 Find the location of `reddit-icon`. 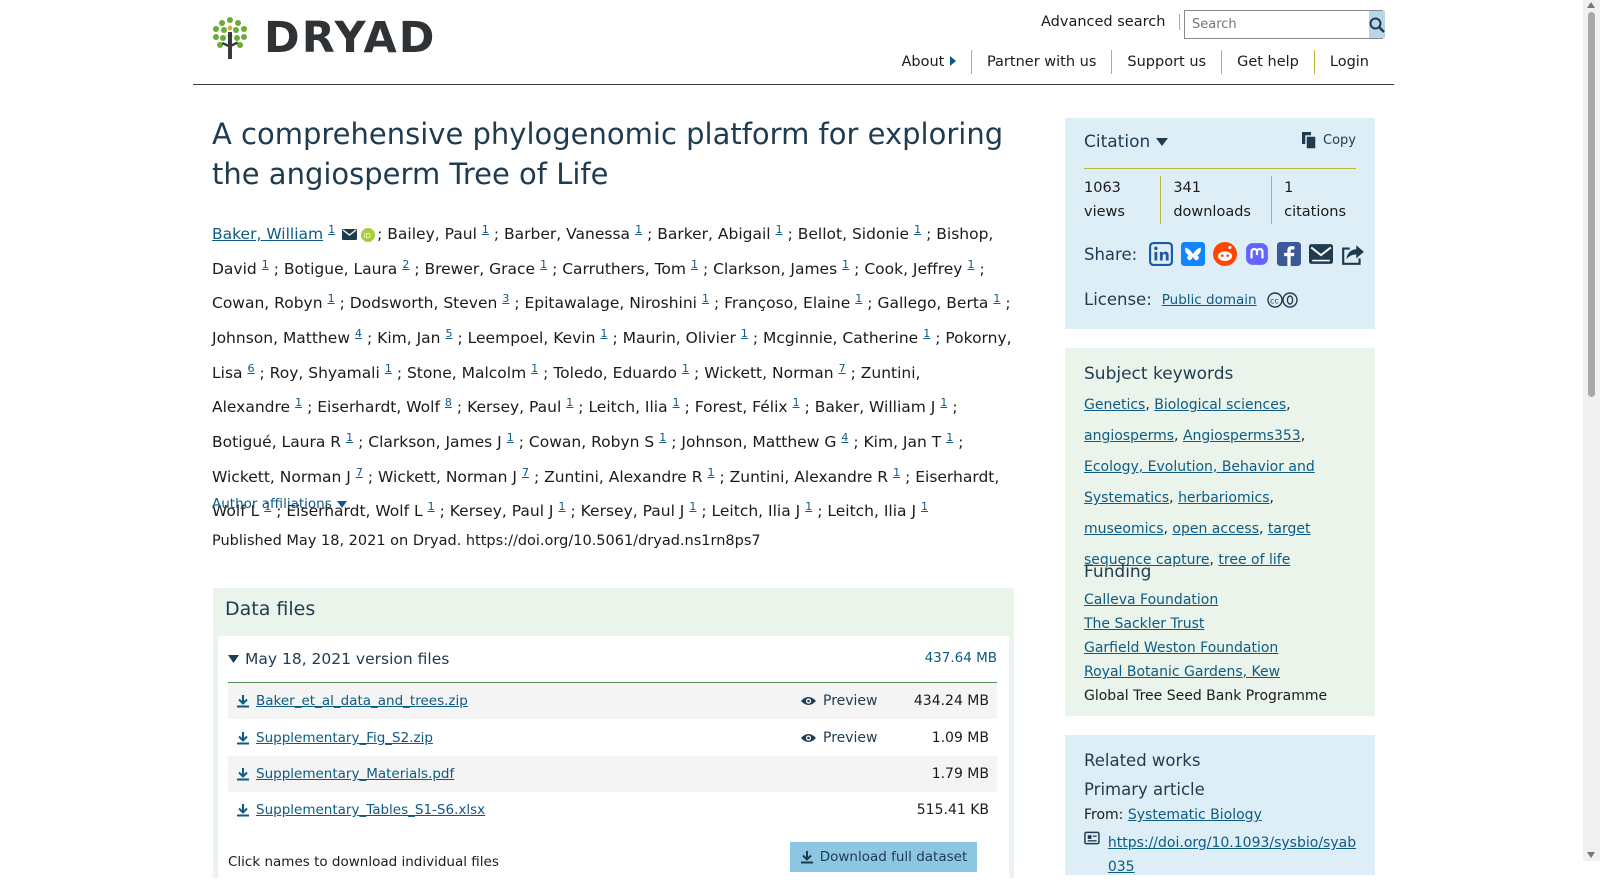

reddit-icon is located at coordinates (1225, 254).